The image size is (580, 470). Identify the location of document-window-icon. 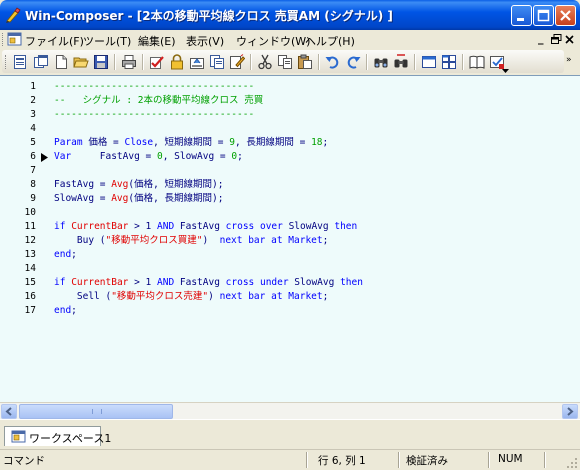
(15, 39).